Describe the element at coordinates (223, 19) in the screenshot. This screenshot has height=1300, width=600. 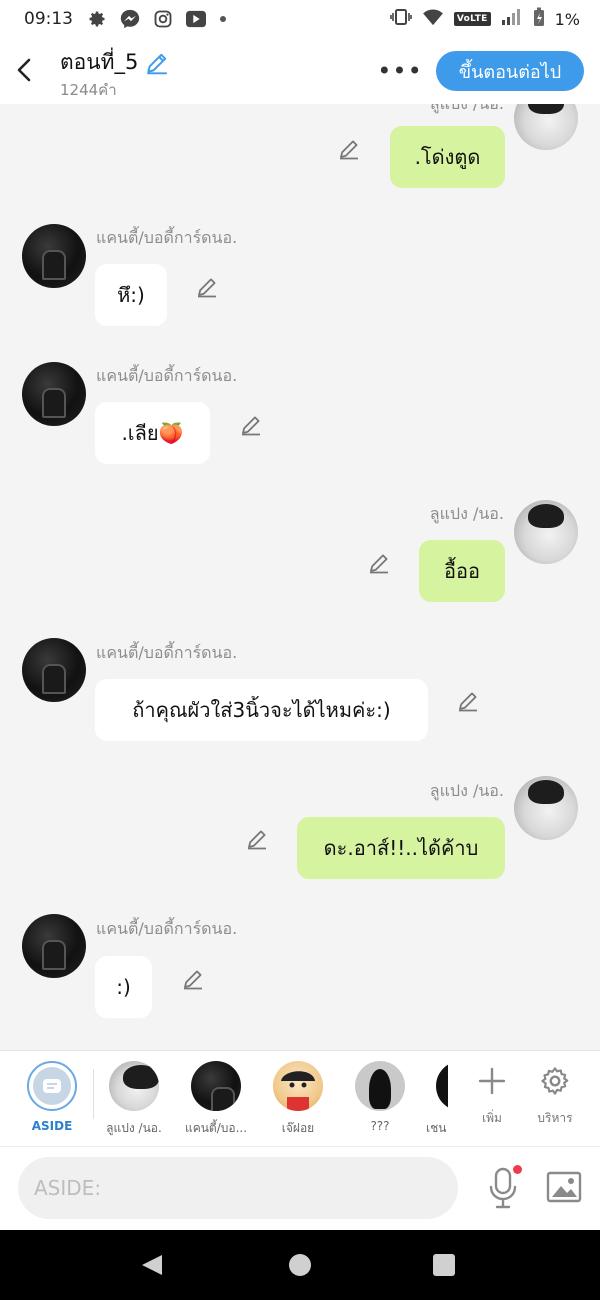
I see `notification-dot-icon` at that location.